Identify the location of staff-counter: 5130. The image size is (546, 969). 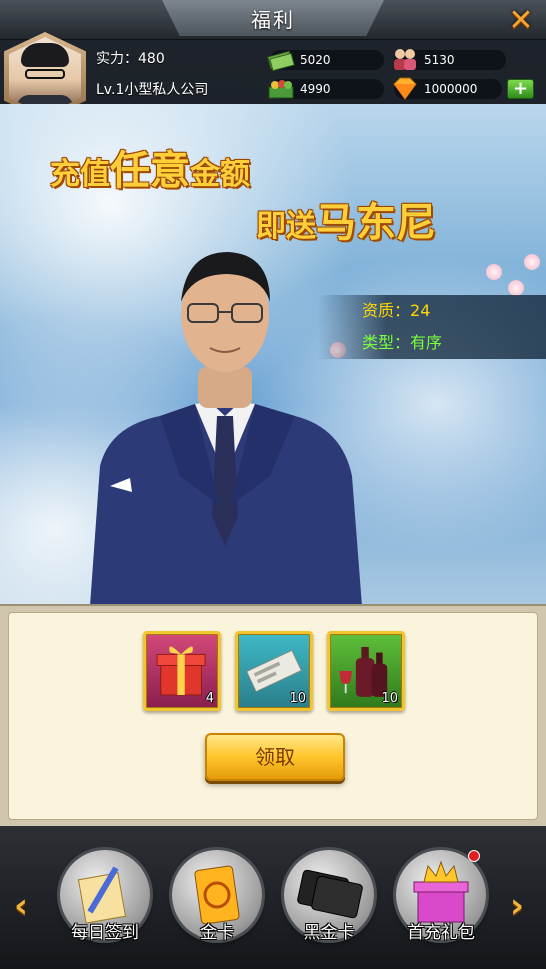
(450, 59).